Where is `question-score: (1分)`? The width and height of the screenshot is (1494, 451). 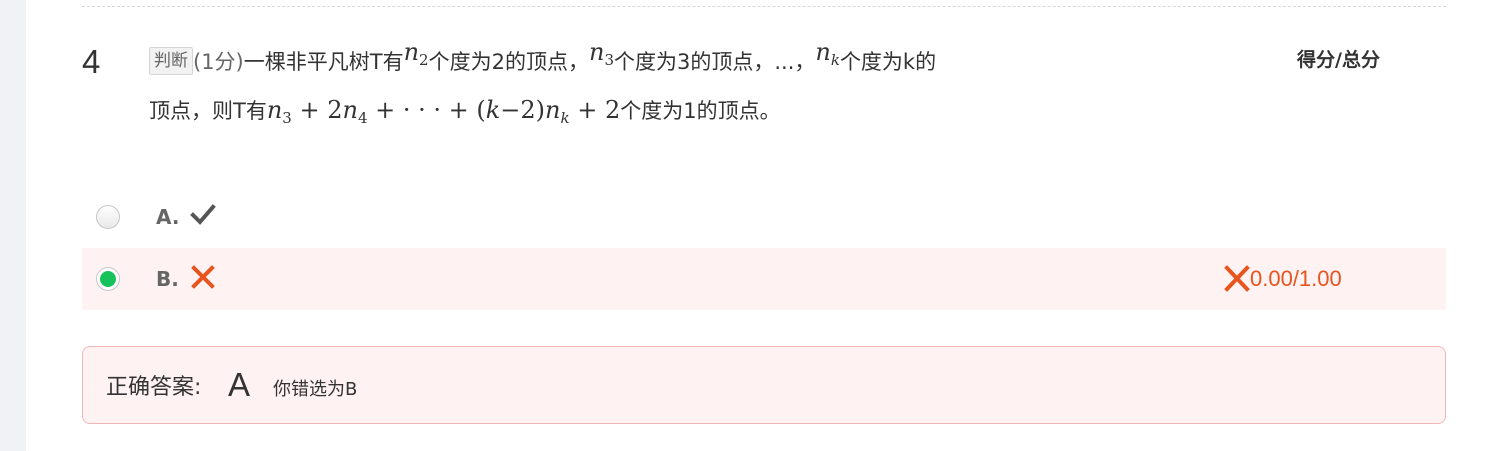 question-score: (1分) is located at coordinates (218, 62).